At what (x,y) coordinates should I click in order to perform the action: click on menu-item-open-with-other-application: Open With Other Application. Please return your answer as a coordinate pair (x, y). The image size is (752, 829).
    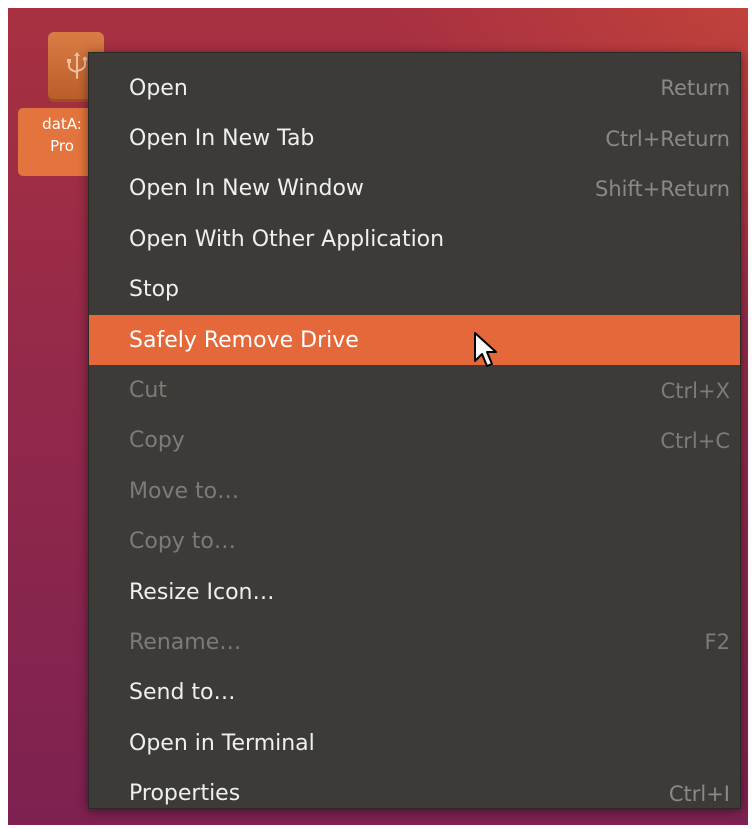
    Looking at the image, I should click on (414, 239).